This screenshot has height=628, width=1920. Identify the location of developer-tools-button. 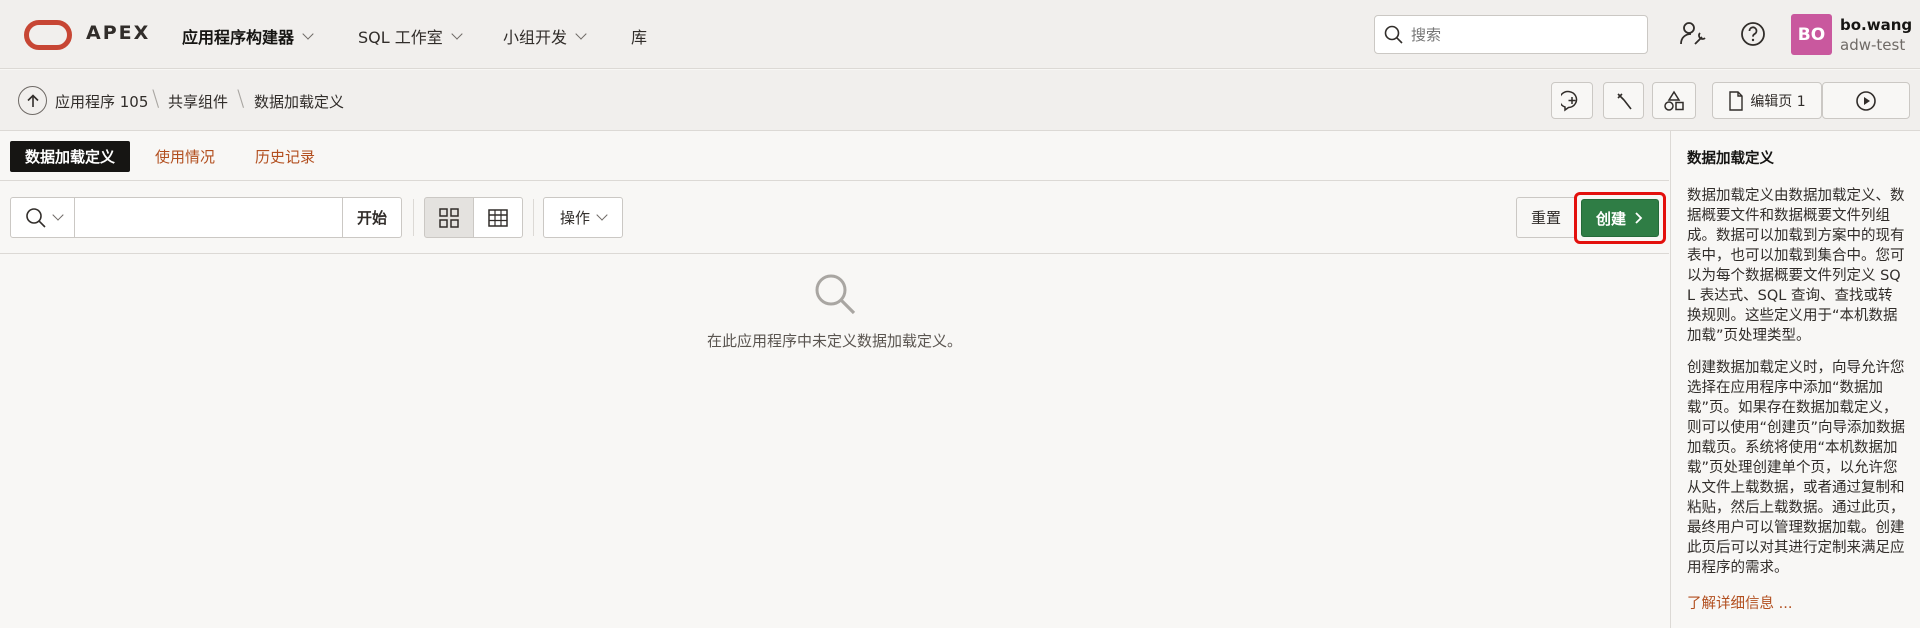
(1623, 100).